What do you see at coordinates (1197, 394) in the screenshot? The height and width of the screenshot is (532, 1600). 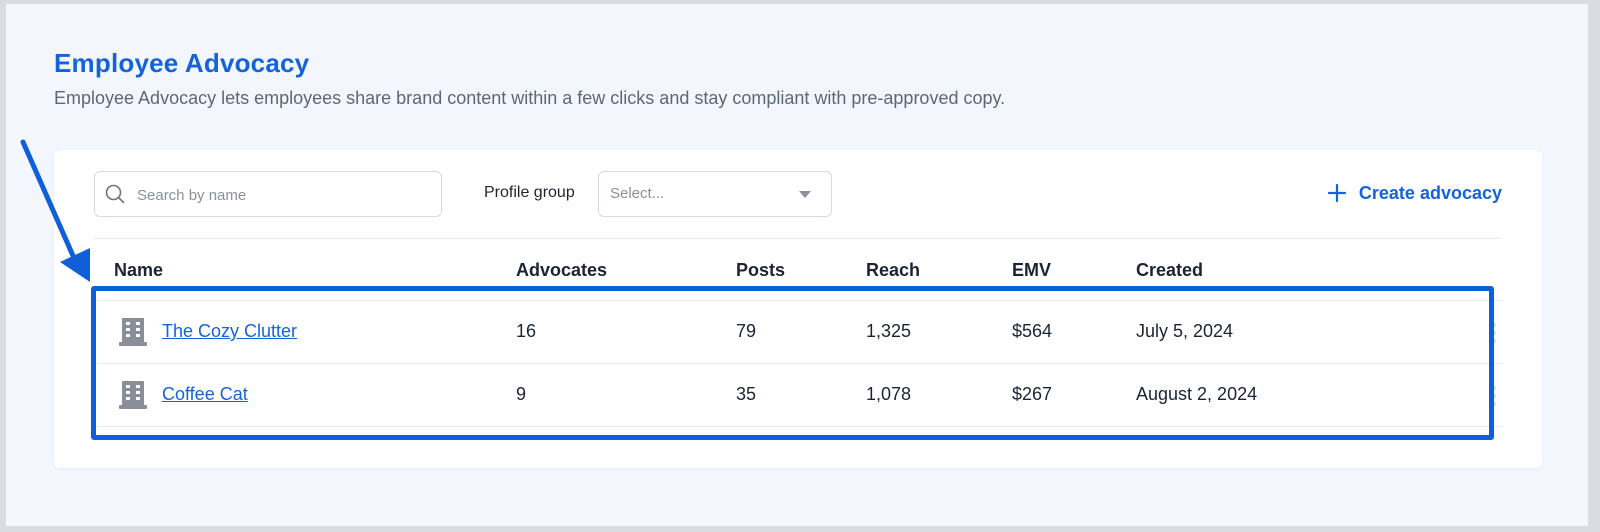 I see `created-cell: August 2, 2024` at bounding box center [1197, 394].